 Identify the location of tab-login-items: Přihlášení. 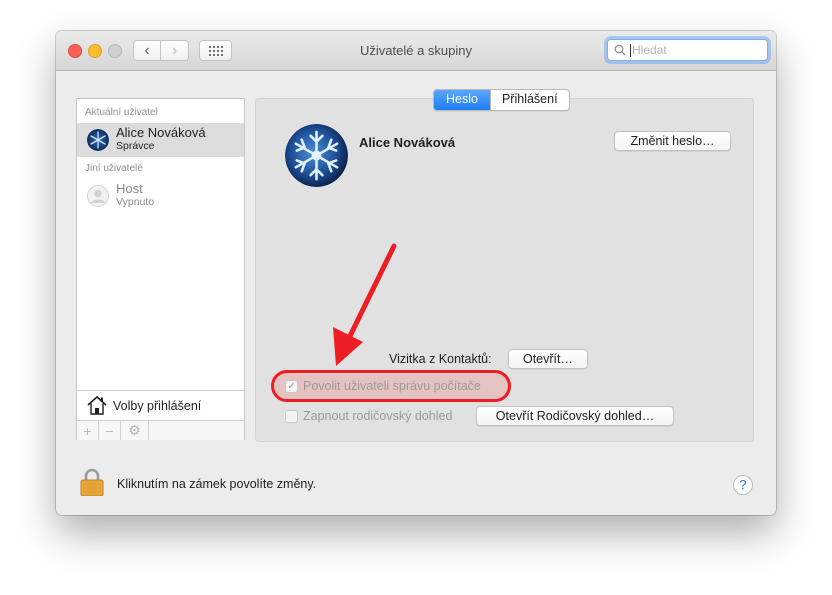
(529, 100).